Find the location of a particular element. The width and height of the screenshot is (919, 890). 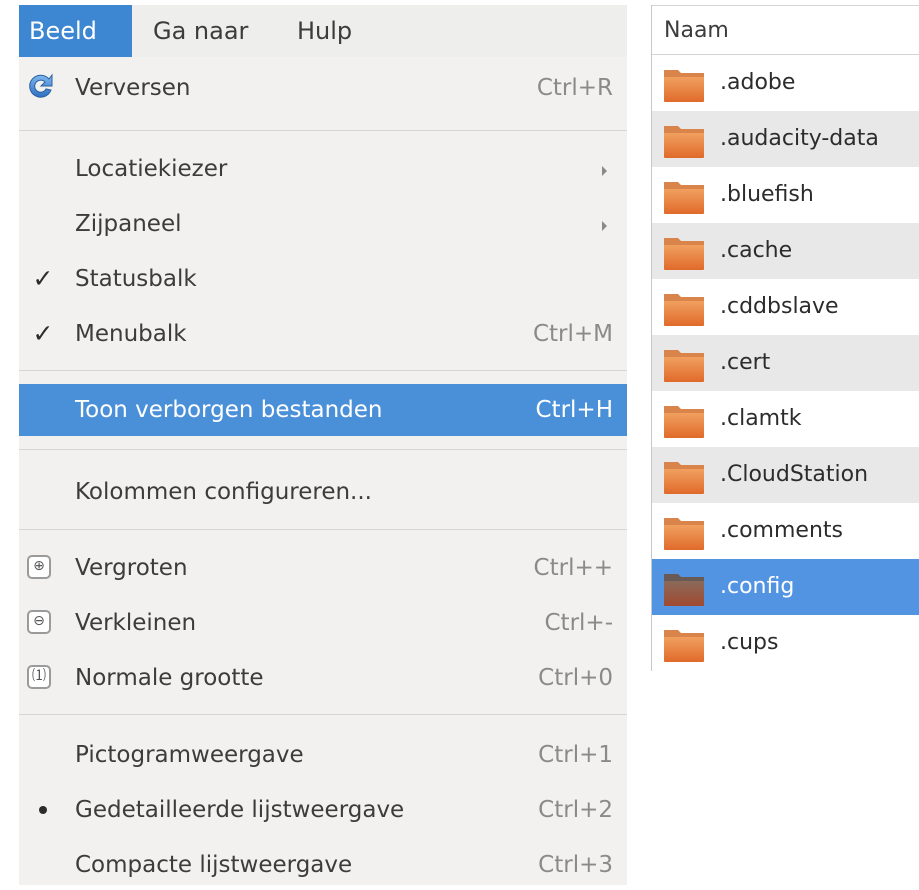

file-name: .audacity-data is located at coordinates (799, 138).